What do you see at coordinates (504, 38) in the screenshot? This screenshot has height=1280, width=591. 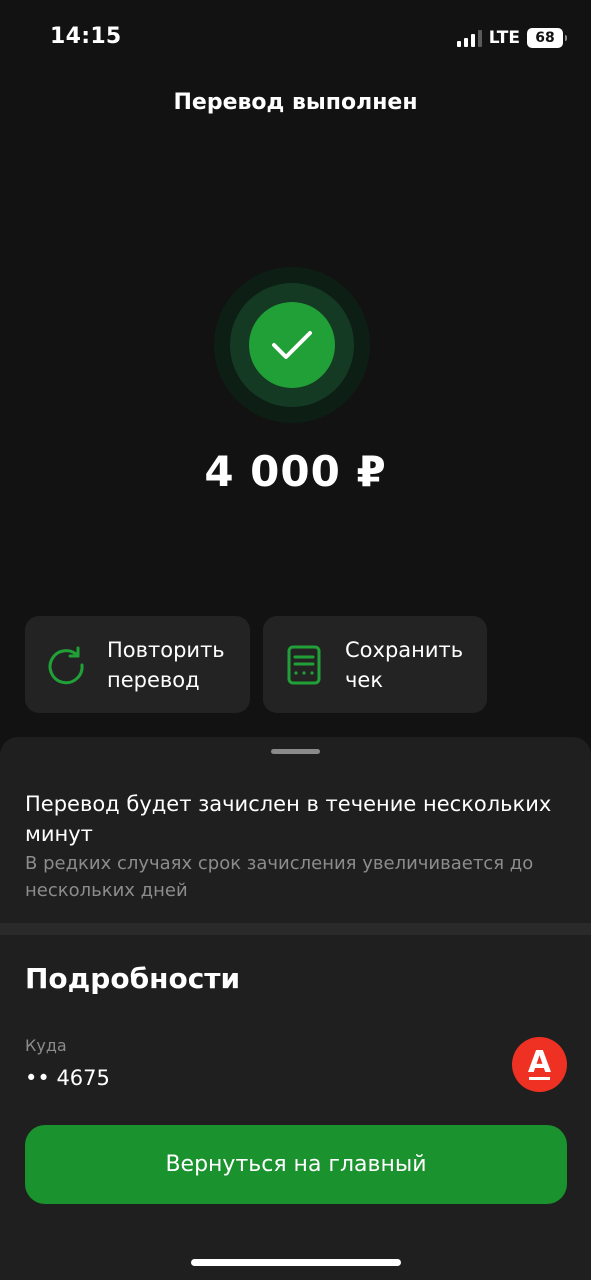 I see `network-type: LTE` at bounding box center [504, 38].